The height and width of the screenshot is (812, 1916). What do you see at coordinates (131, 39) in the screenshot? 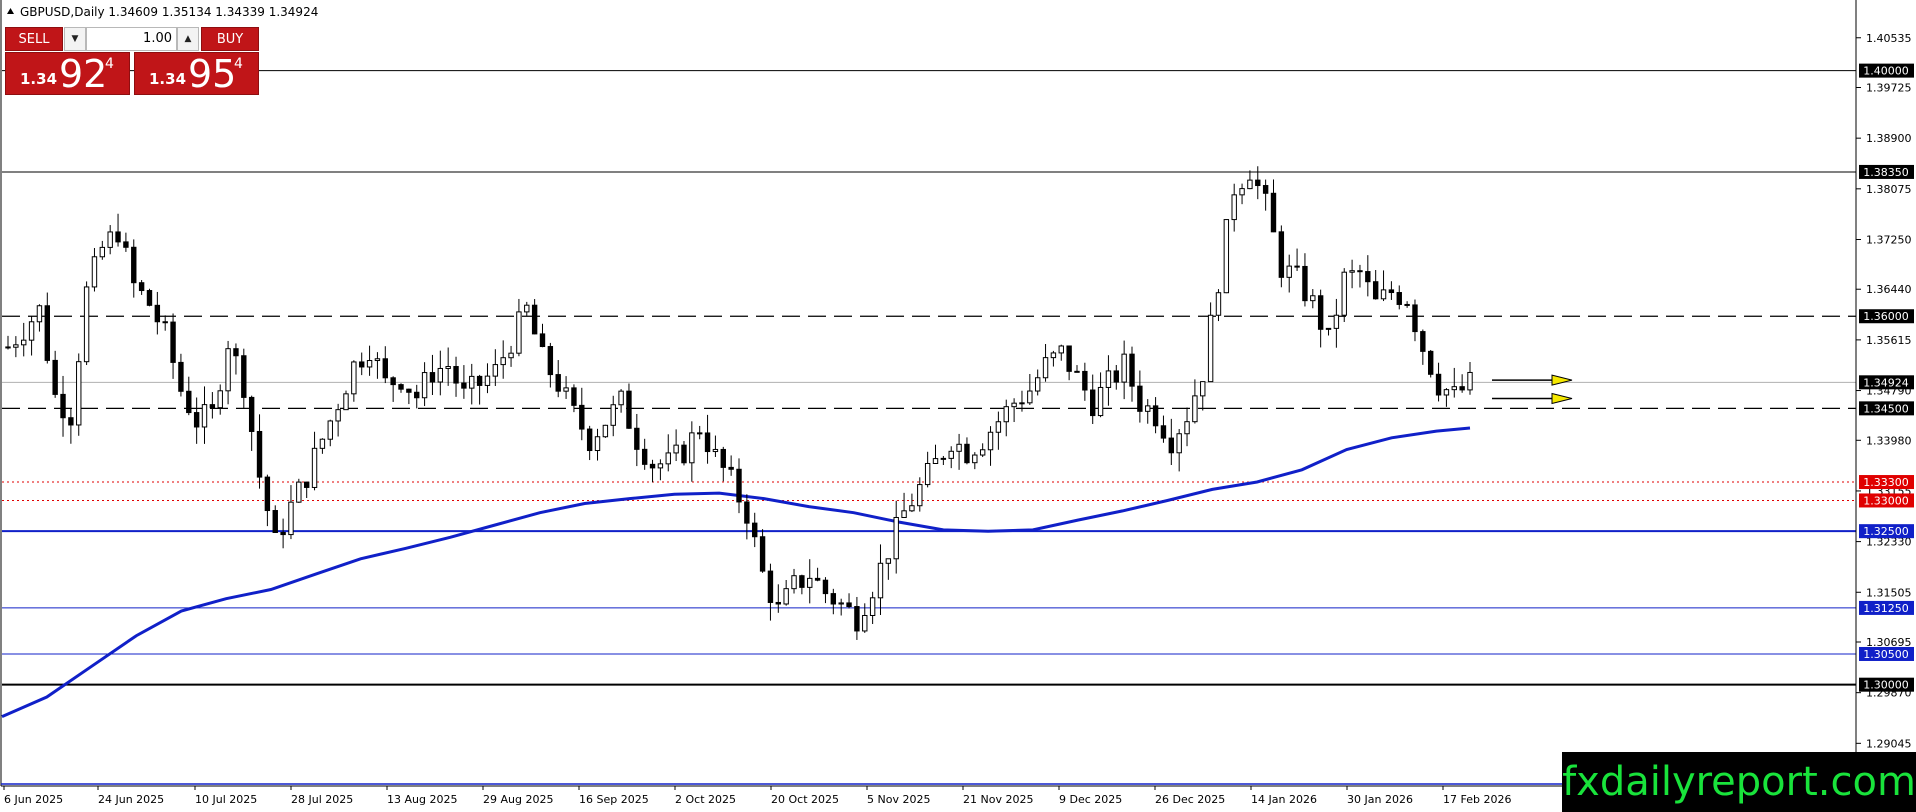
I see `lot-size-input: 1.00` at bounding box center [131, 39].